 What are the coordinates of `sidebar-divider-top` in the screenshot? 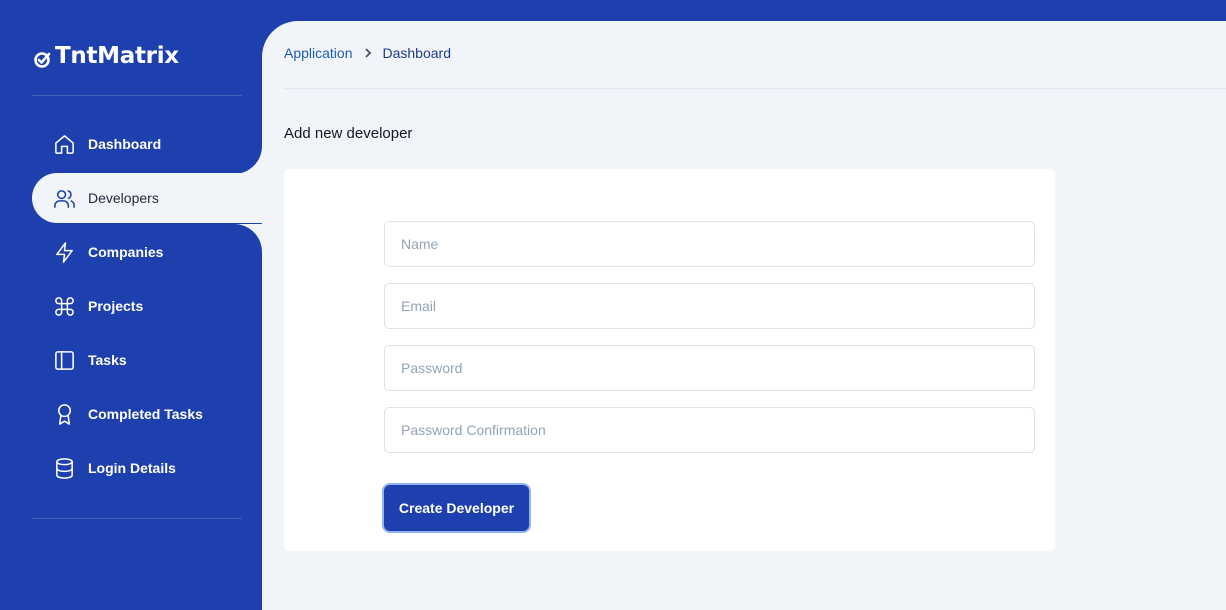 It's located at (137, 95).